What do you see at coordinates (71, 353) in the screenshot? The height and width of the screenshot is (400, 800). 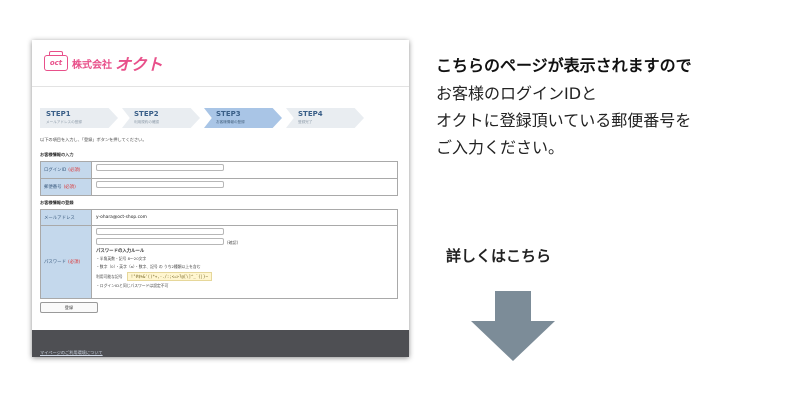 I see `environment-link: マイページのご利用環境について` at bounding box center [71, 353].